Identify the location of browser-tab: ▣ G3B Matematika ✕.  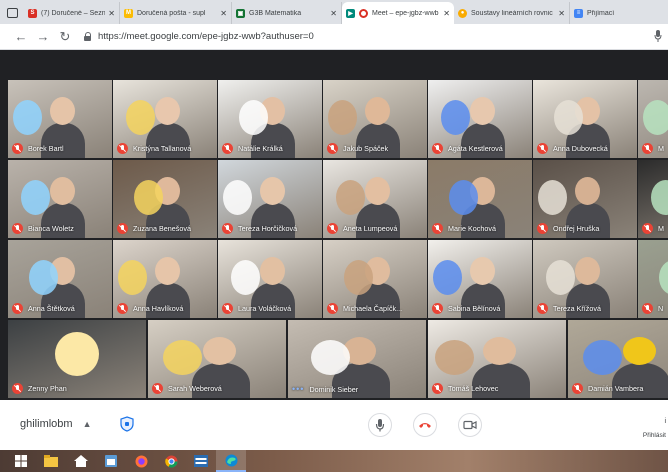
(287, 13).